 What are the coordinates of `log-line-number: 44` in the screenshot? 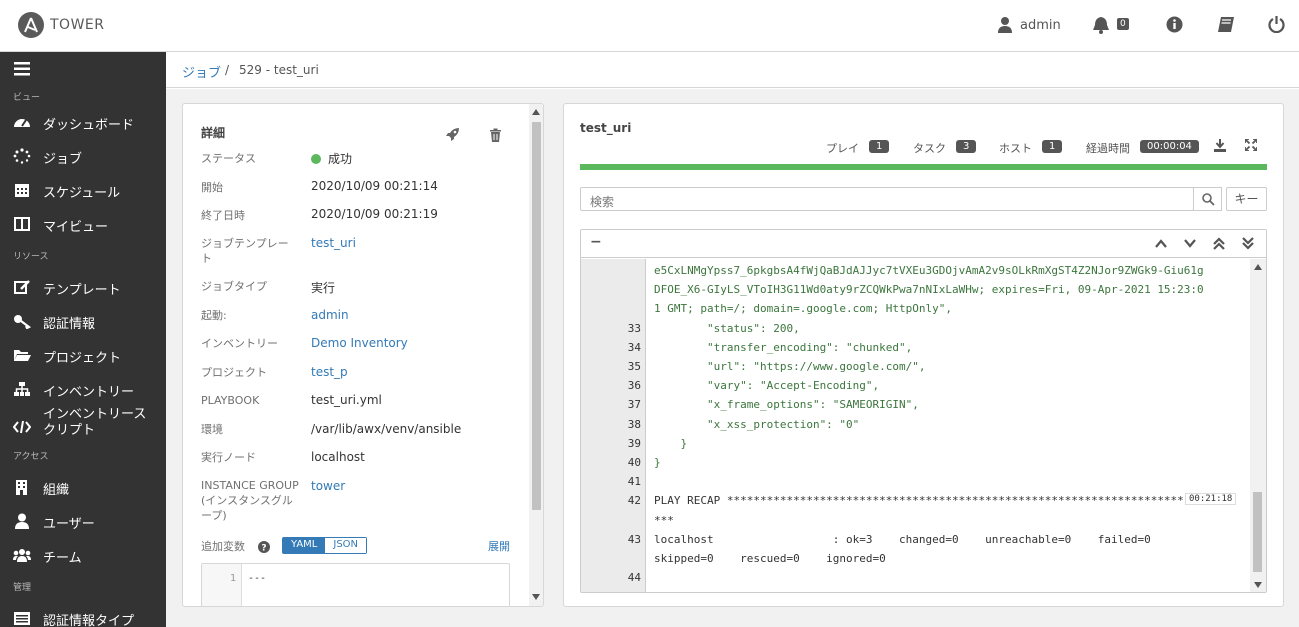 It's located at (634, 578).